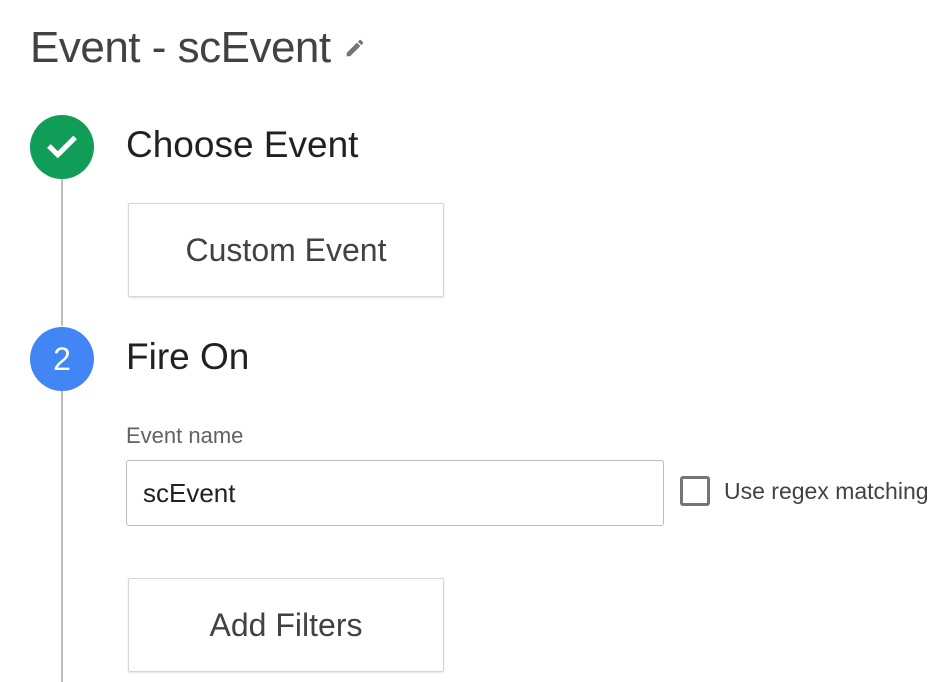 Image resolution: width=950 pixels, height=682 pixels. What do you see at coordinates (286, 625) in the screenshot?
I see `add-filters-button: Add Filters` at bounding box center [286, 625].